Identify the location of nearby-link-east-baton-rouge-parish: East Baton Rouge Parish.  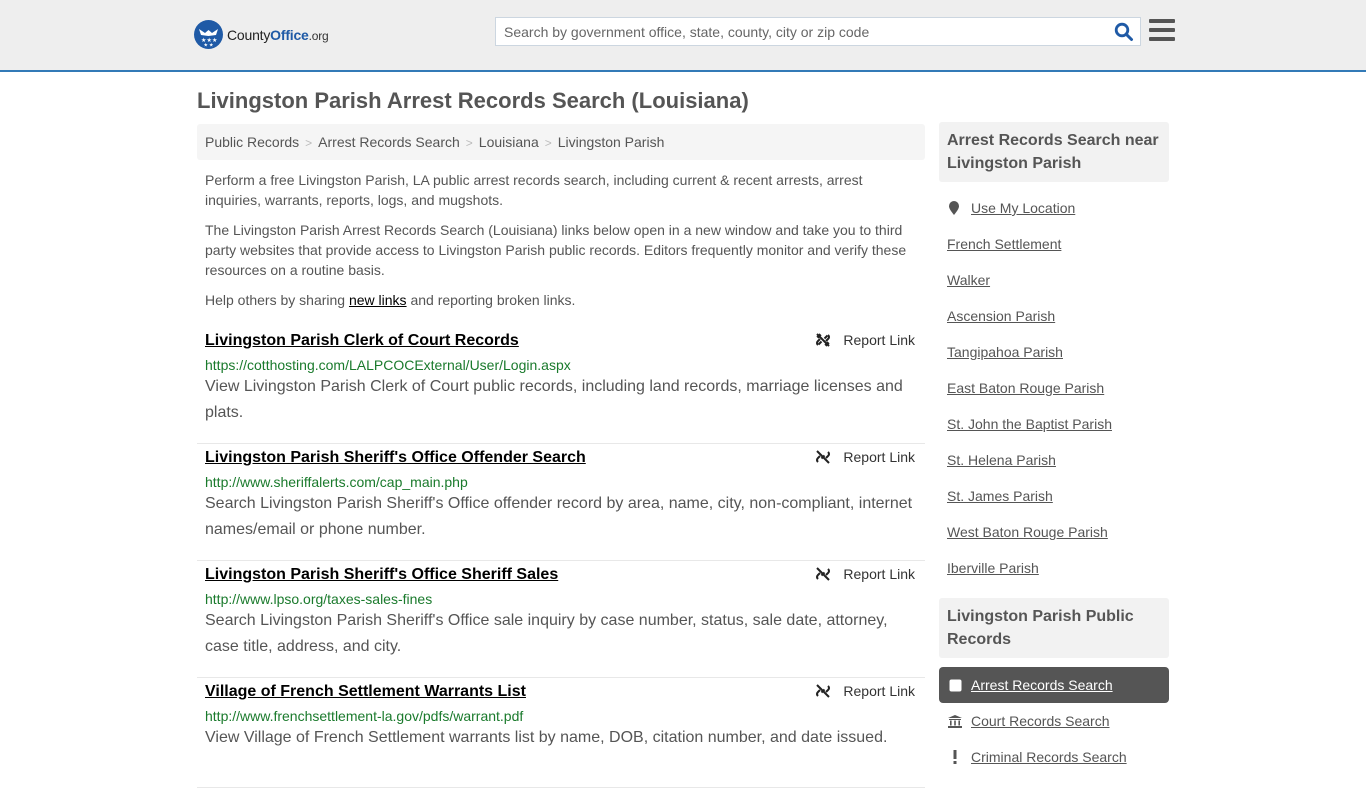
(1025, 388).